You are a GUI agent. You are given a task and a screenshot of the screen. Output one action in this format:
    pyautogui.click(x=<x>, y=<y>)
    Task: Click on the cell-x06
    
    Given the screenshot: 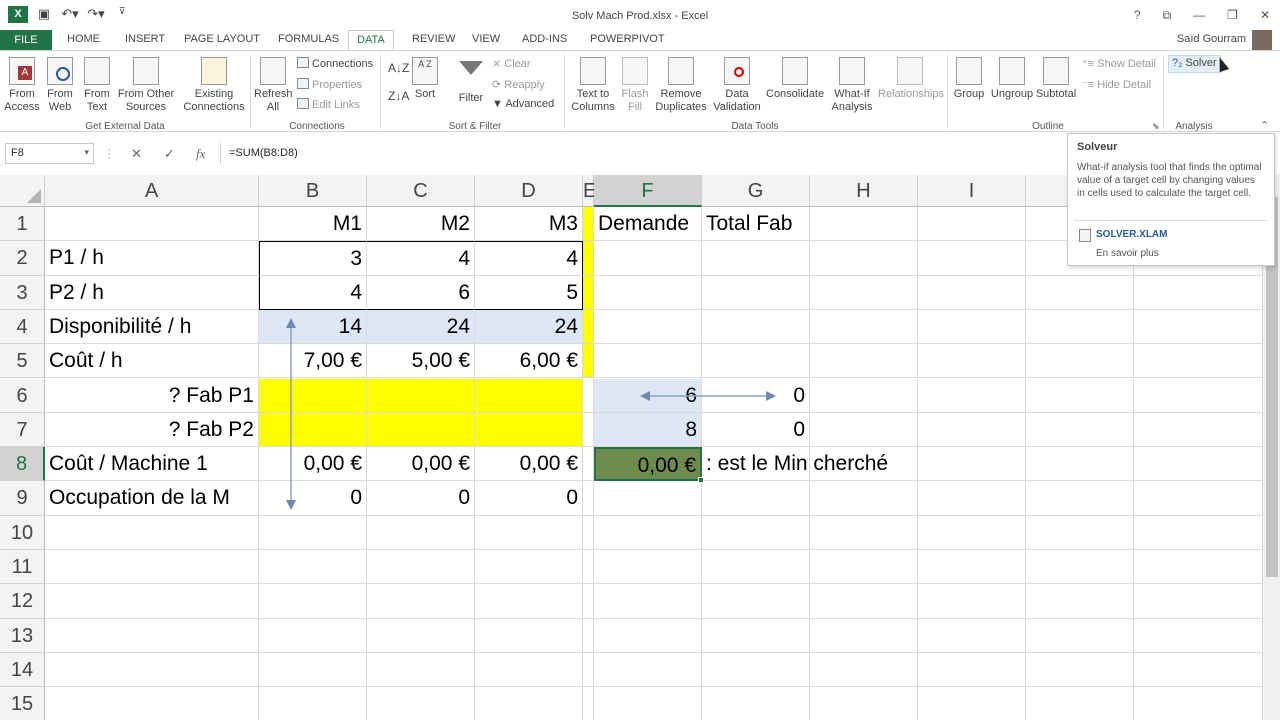 What is the action you would take?
    pyautogui.click(x=1080, y=395)
    